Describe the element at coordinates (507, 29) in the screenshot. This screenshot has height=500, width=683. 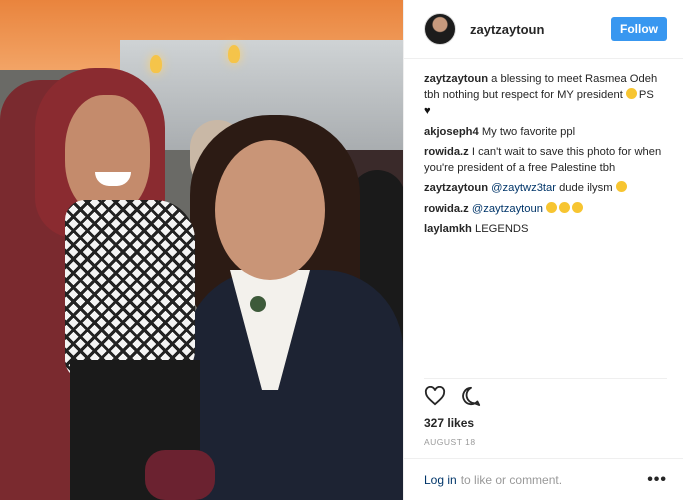
I see `post-username: zaytzaytoun` at that location.